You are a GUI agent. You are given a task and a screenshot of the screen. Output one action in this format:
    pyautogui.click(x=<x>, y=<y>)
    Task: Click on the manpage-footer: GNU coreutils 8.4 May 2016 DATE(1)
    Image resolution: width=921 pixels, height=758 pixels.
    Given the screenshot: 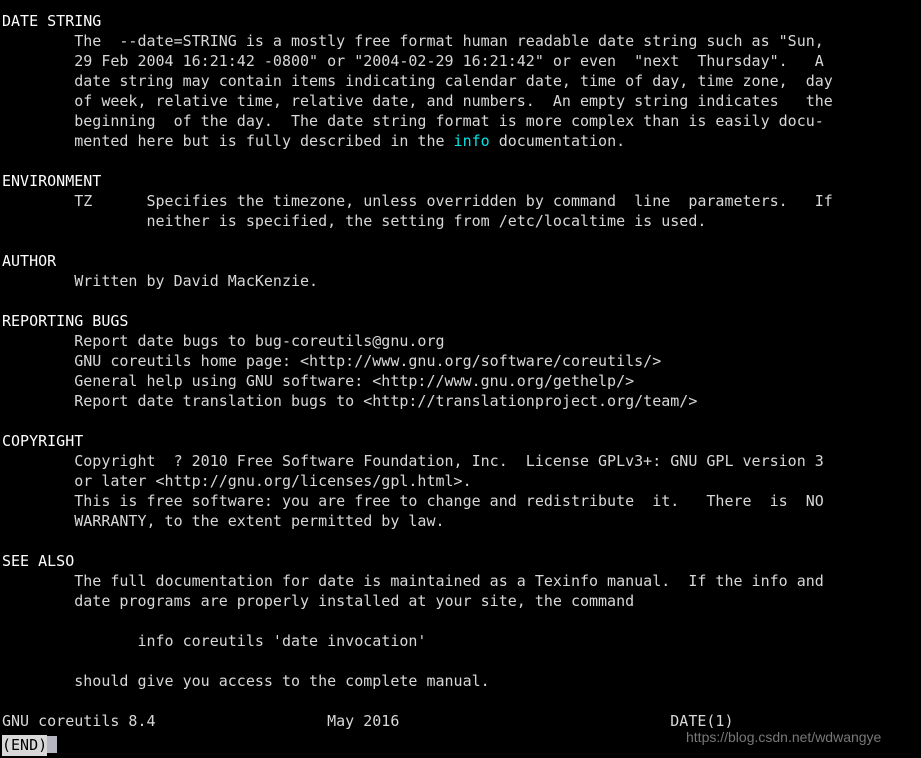 What is the action you would take?
    pyautogui.click(x=368, y=721)
    